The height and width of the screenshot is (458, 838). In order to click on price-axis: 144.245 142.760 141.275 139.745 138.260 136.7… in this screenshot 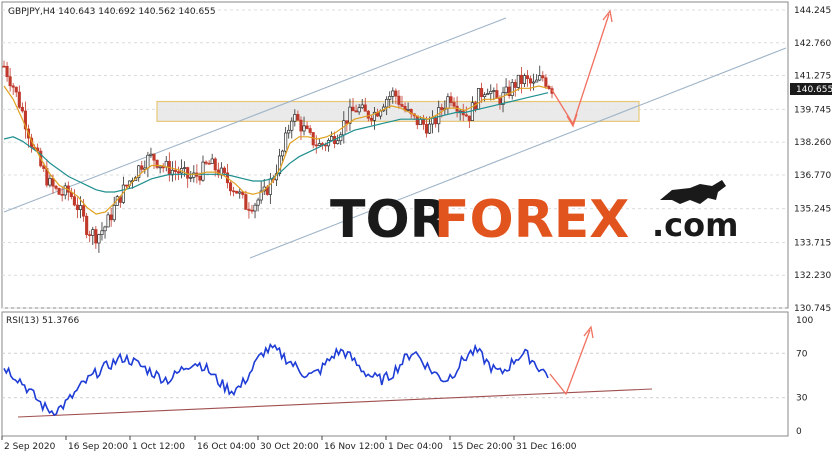, I will do `click(812, 160)`.